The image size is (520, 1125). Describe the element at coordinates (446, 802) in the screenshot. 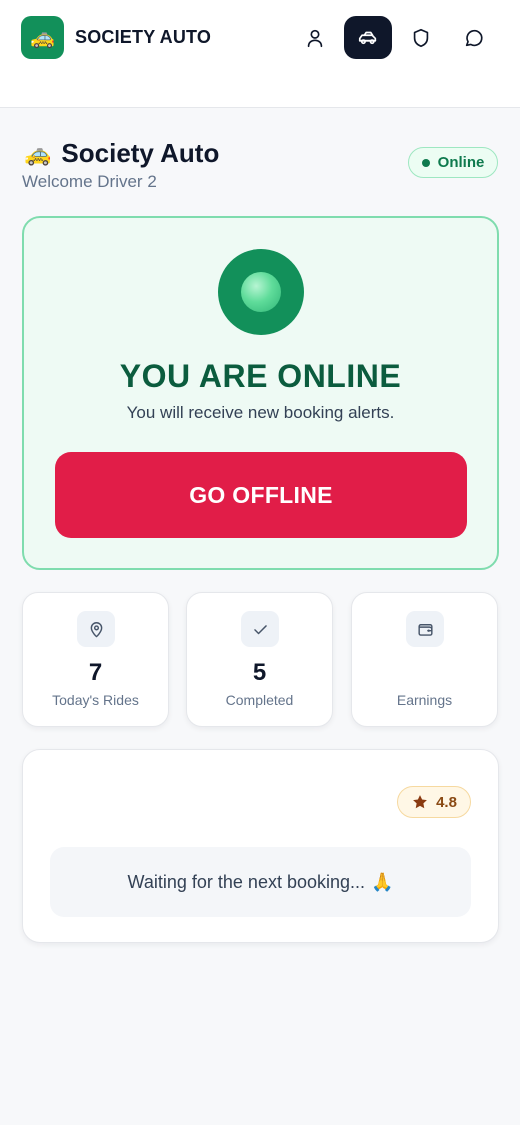

I see `rating-value: 4.8` at that location.